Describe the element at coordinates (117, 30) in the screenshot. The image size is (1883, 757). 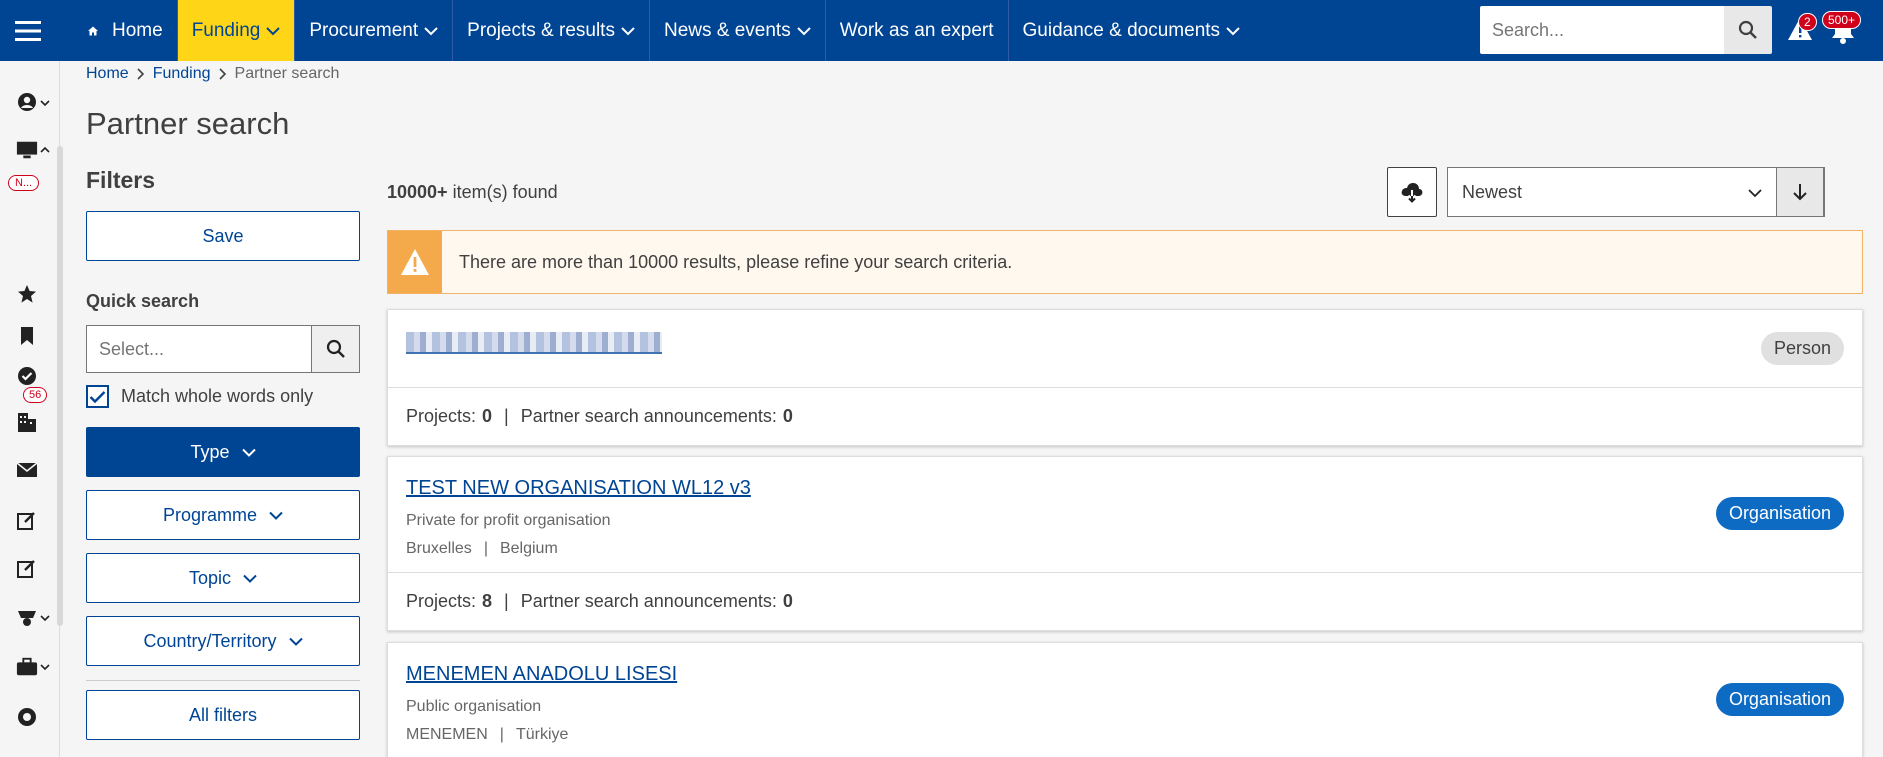
I see `nav-home: Home` at that location.